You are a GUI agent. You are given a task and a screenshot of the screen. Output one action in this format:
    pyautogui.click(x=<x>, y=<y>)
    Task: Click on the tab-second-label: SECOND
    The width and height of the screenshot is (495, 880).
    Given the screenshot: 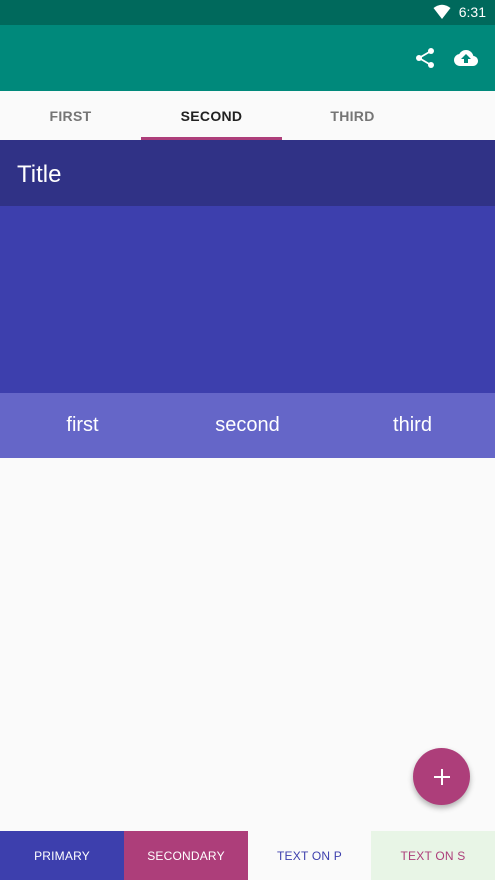 What is the action you would take?
    pyautogui.click(x=211, y=115)
    